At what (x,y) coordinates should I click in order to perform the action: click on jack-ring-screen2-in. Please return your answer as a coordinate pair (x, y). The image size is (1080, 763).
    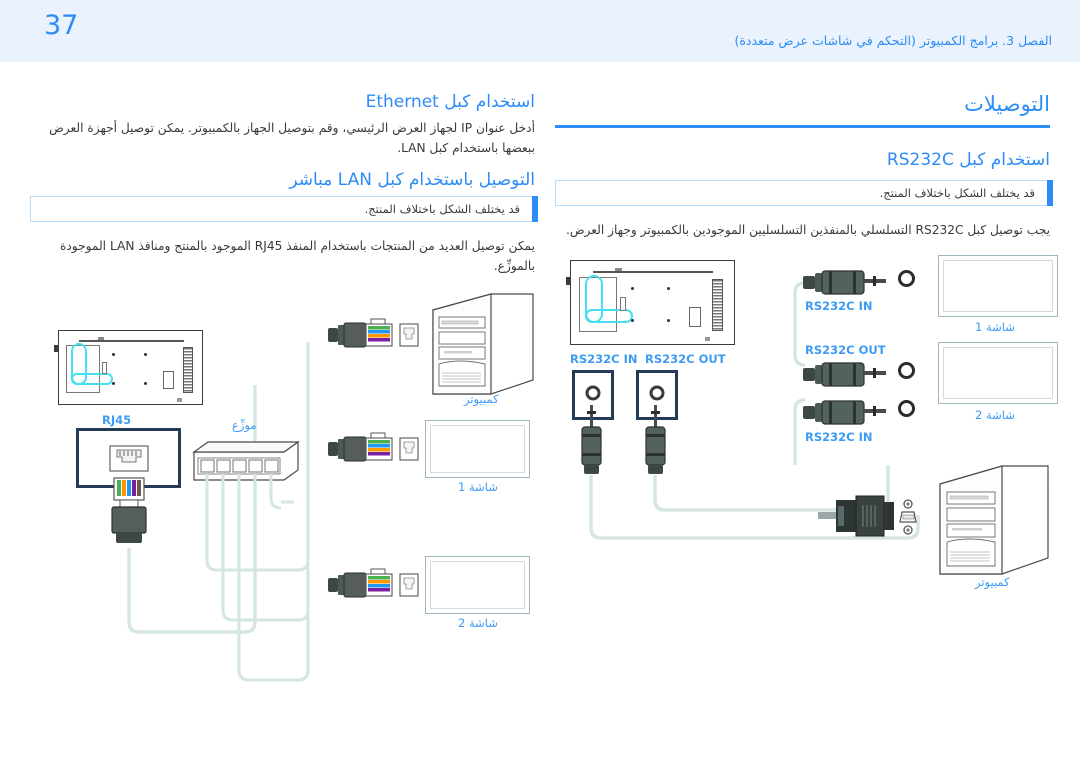
    Looking at the image, I should click on (906, 408).